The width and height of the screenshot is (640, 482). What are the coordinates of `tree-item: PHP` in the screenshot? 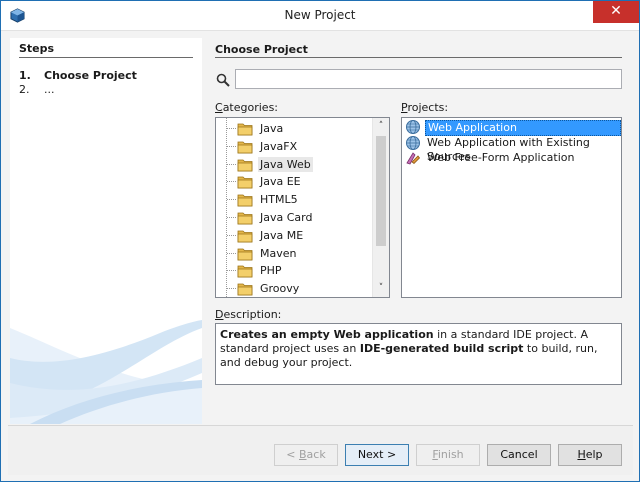 It's located at (296, 270).